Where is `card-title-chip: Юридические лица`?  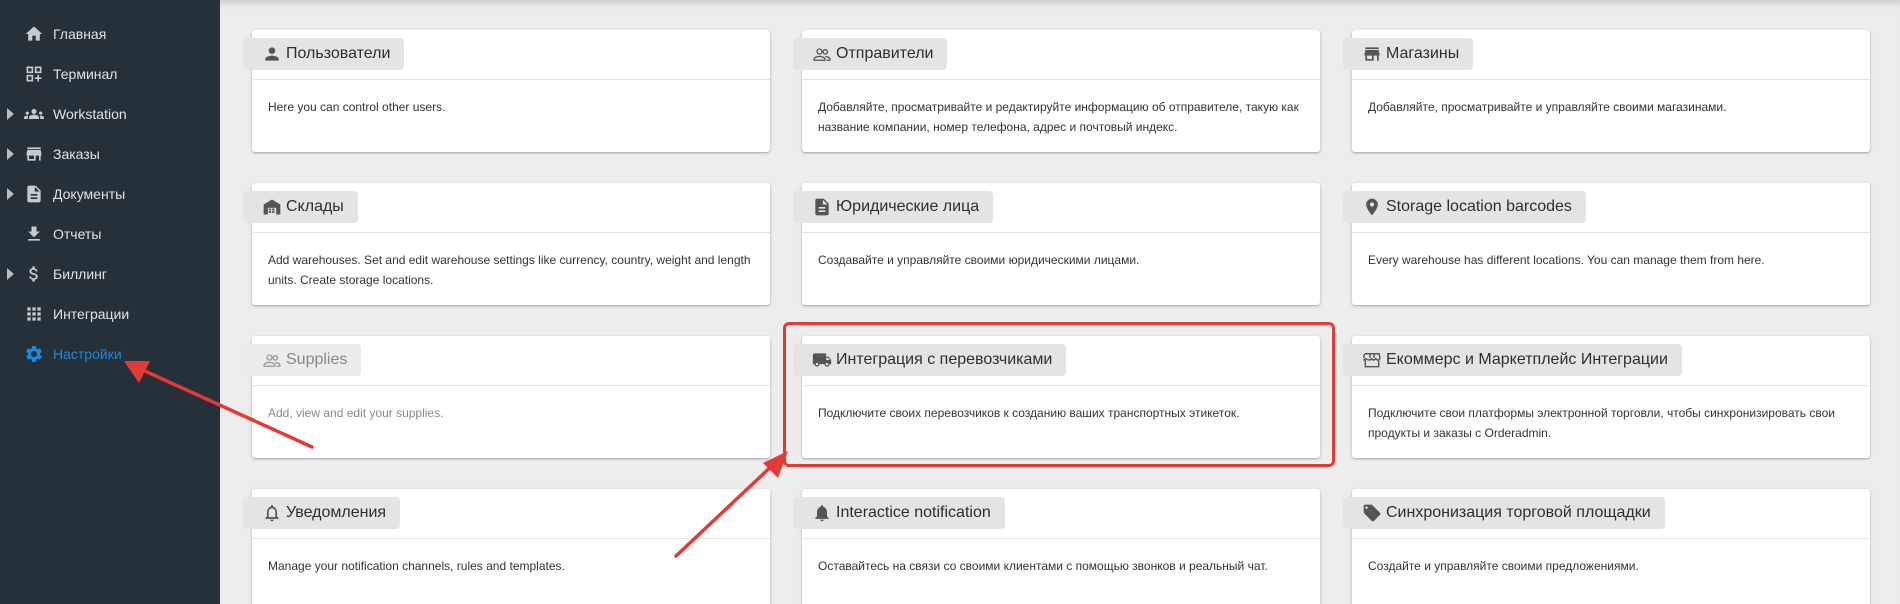 card-title-chip: Юридические лица is located at coordinates (893, 207).